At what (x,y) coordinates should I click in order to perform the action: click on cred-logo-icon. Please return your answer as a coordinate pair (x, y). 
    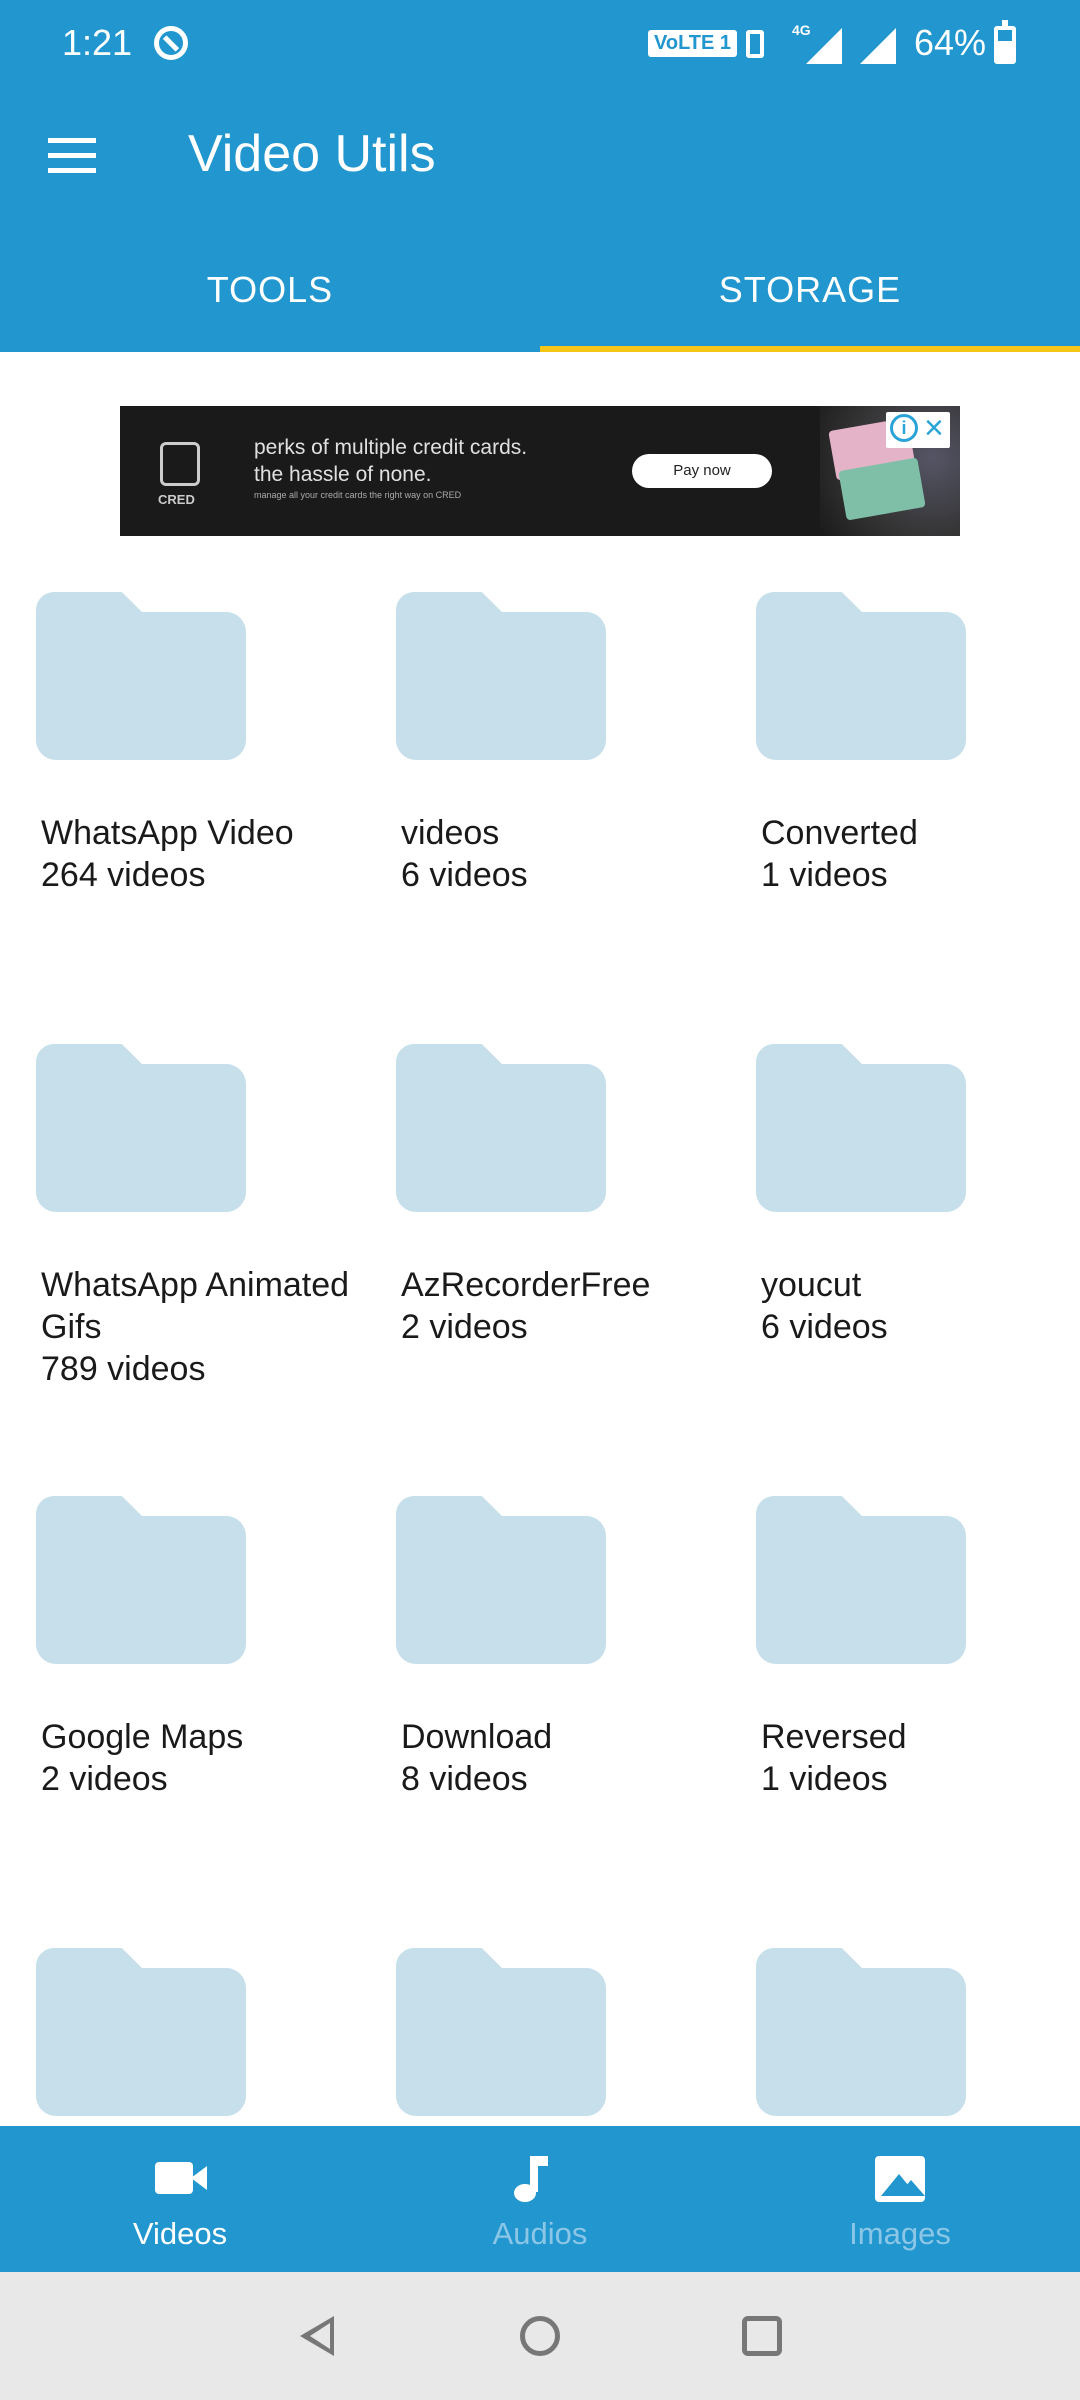
    Looking at the image, I should click on (180, 464).